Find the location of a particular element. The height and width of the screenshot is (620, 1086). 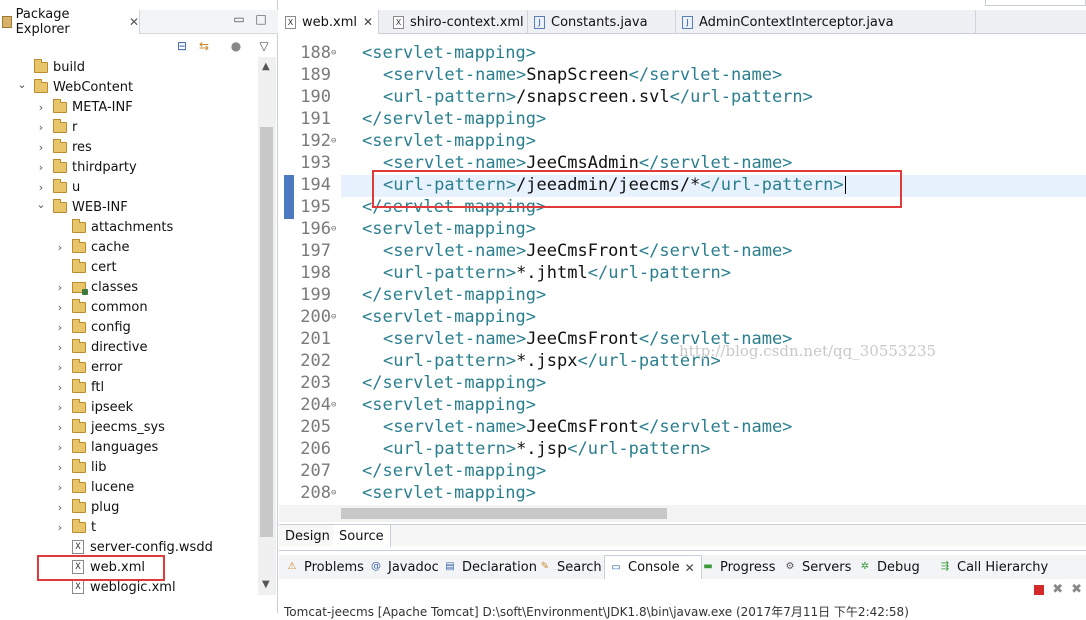

terminate-icon is located at coordinates (1039, 590).